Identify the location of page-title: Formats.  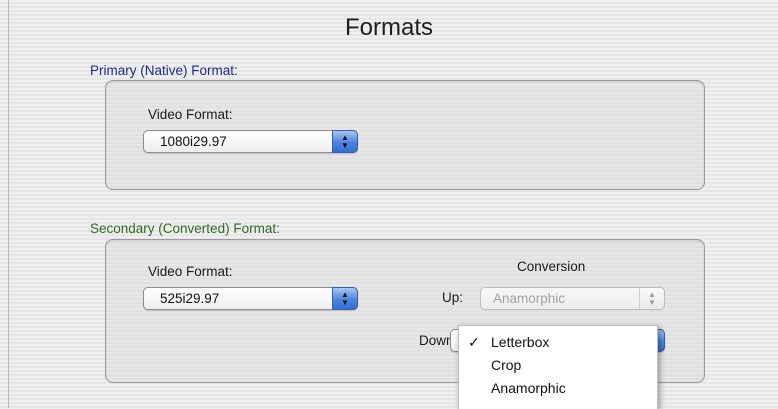
(388, 27).